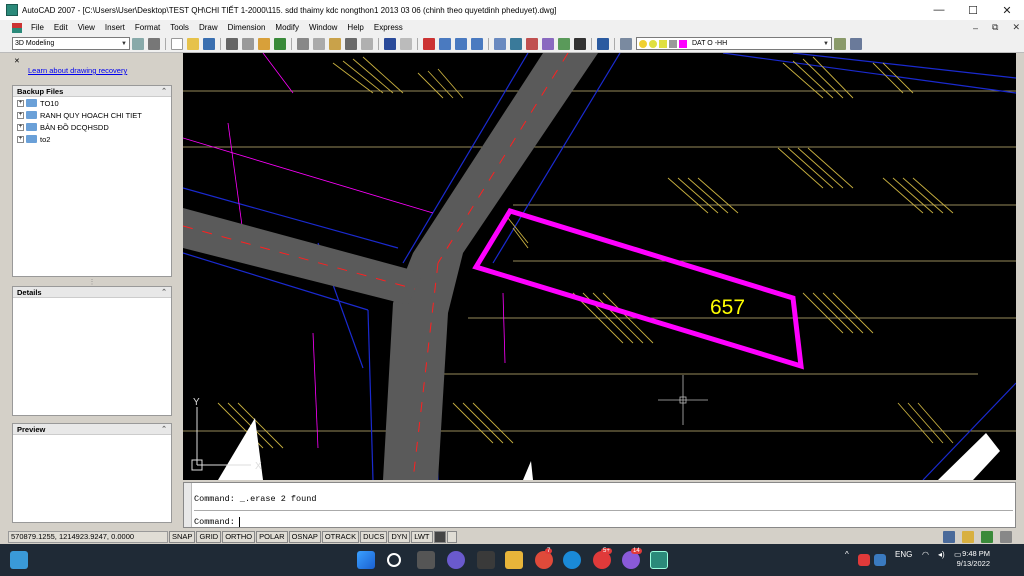 The height and width of the screenshot is (576, 1024). What do you see at coordinates (232, 43) in the screenshot?
I see `plot-icon` at bounding box center [232, 43].